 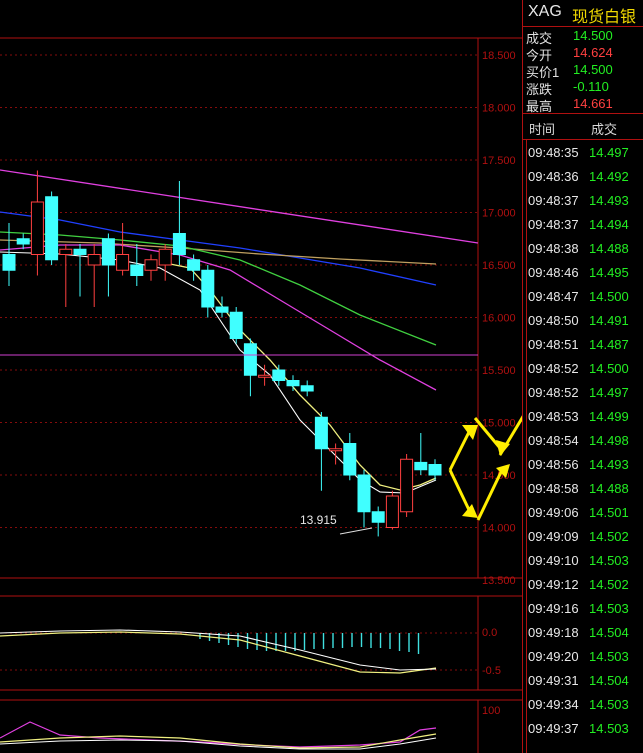 I want to click on tick-time: 09:48:51, so click(x=553, y=344).